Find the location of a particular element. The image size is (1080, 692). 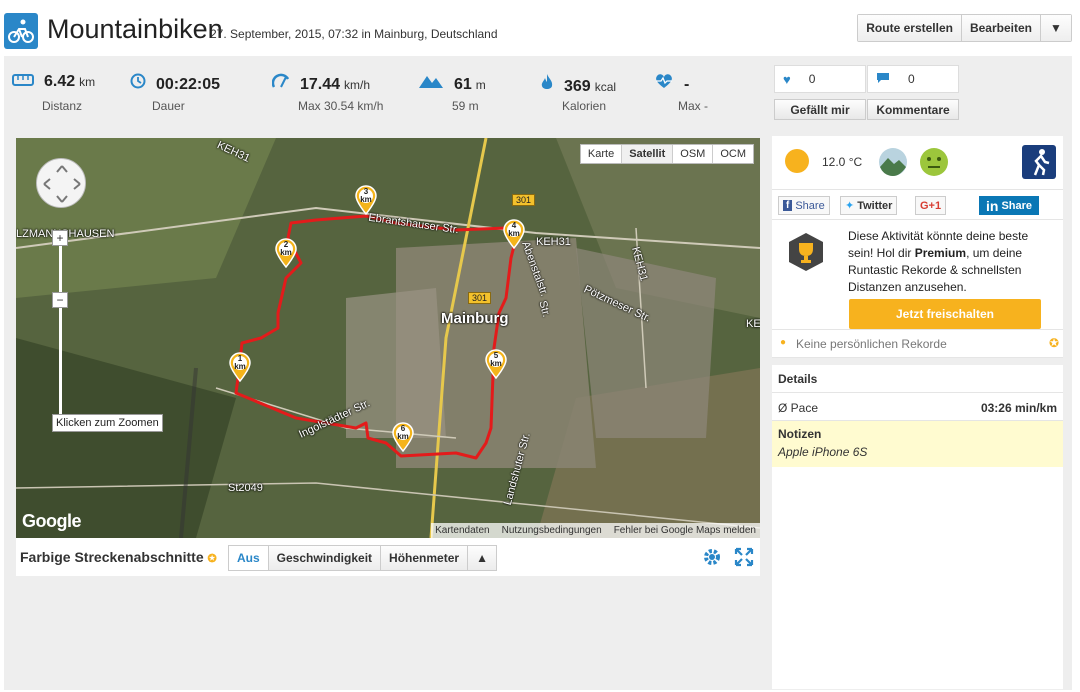

max-speed-label: Max 30.54 km/h is located at coordinates (341, 106).